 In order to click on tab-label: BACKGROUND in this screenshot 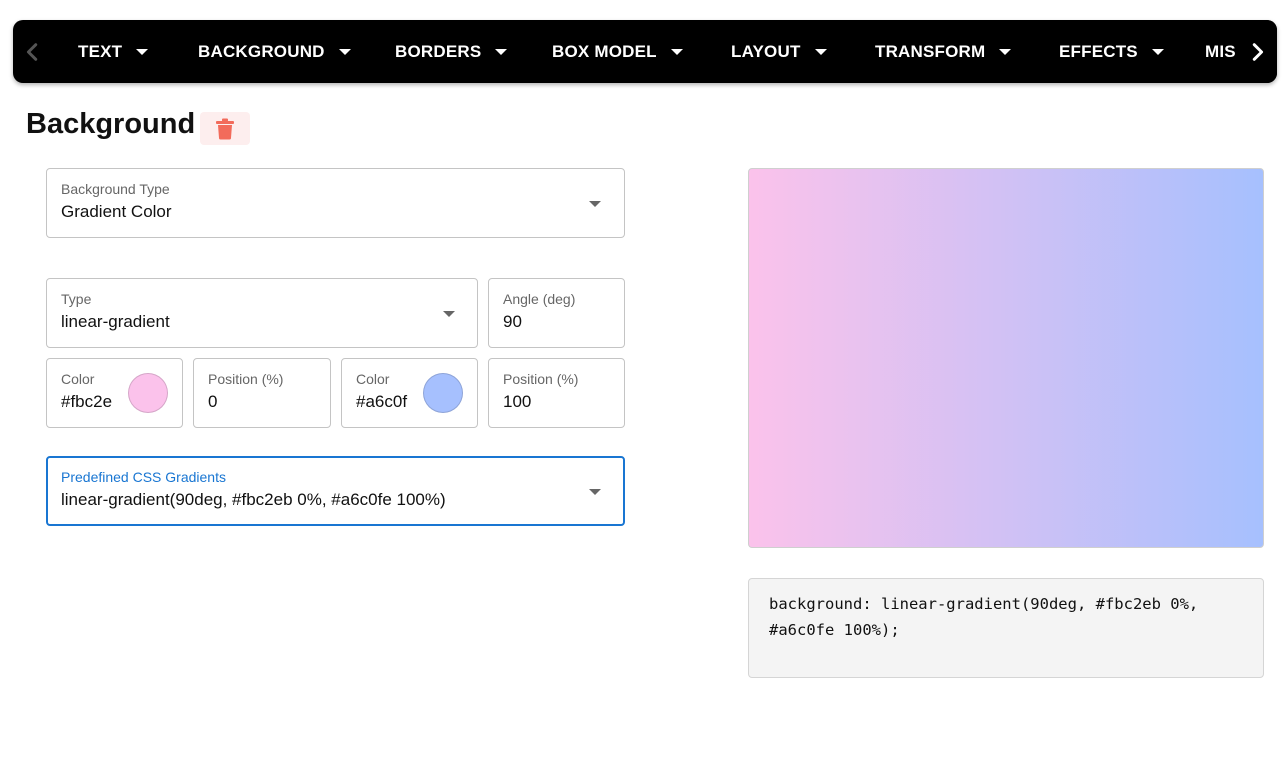, I will do `click(261, 51)`.